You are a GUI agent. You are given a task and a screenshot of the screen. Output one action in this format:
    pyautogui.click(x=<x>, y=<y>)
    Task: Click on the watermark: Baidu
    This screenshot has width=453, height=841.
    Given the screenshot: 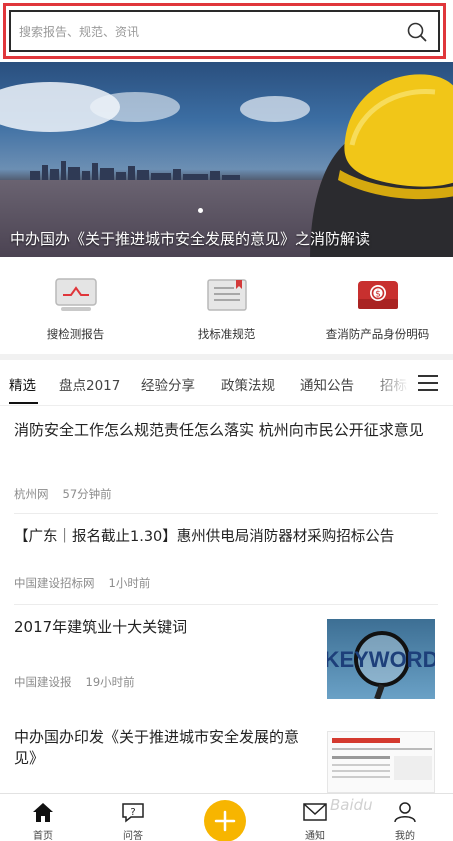 What is the action you would take?
    pyautogui.click(x=351, y=805)
    